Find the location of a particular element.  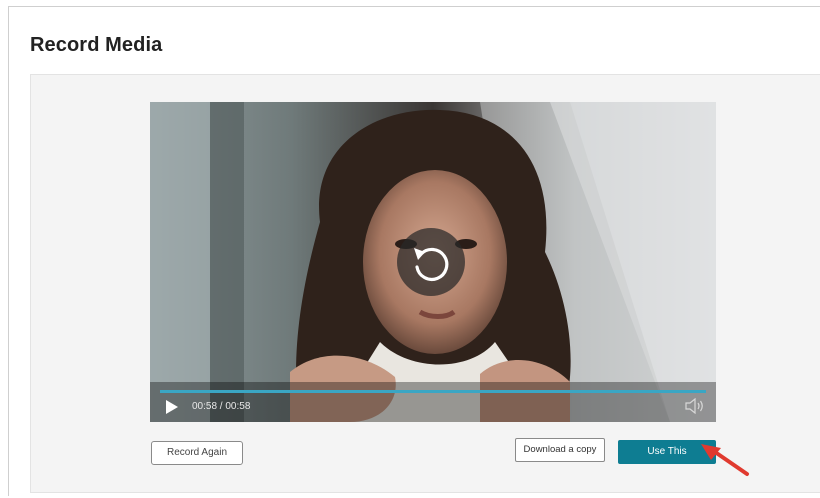

page-title: Record Media is located at coordinates (96, 45).